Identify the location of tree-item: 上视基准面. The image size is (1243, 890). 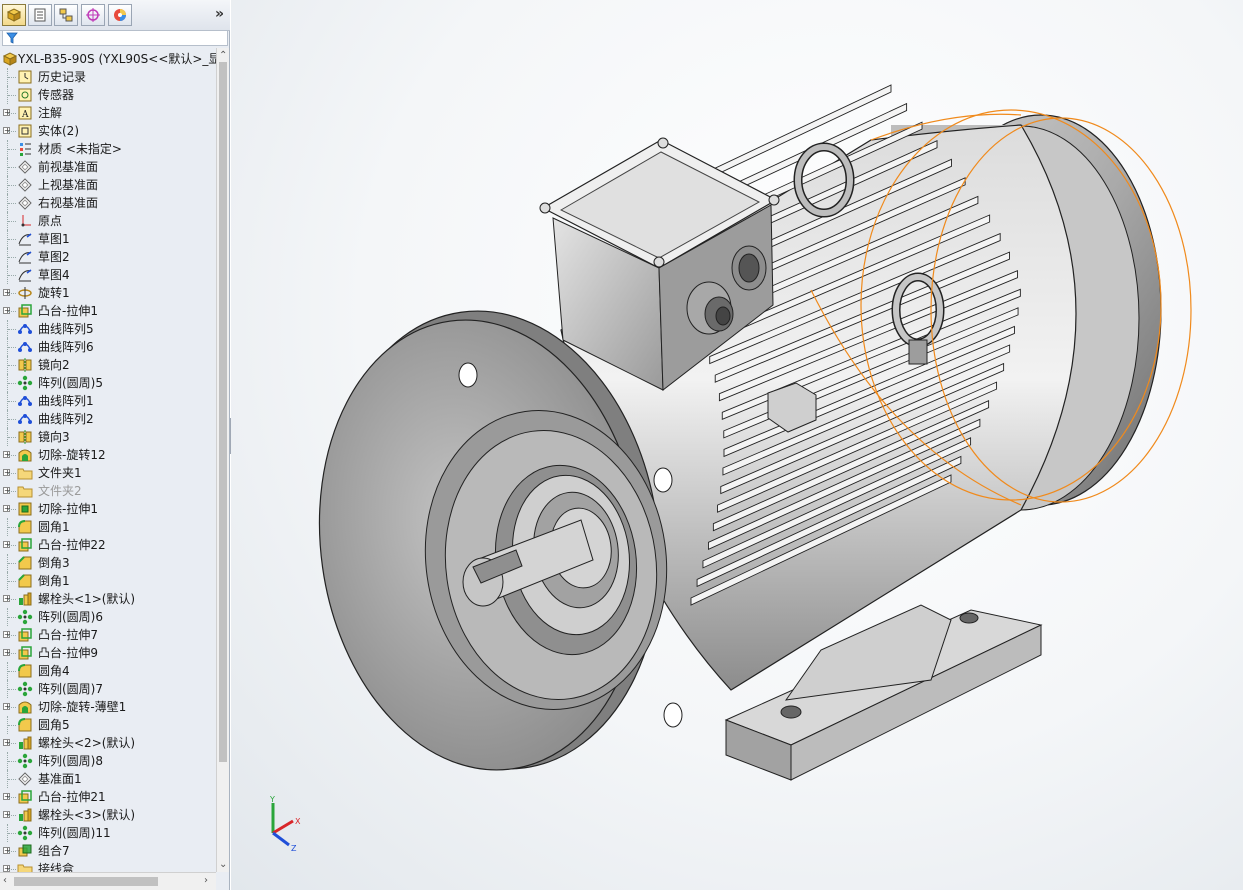
(108, 185).